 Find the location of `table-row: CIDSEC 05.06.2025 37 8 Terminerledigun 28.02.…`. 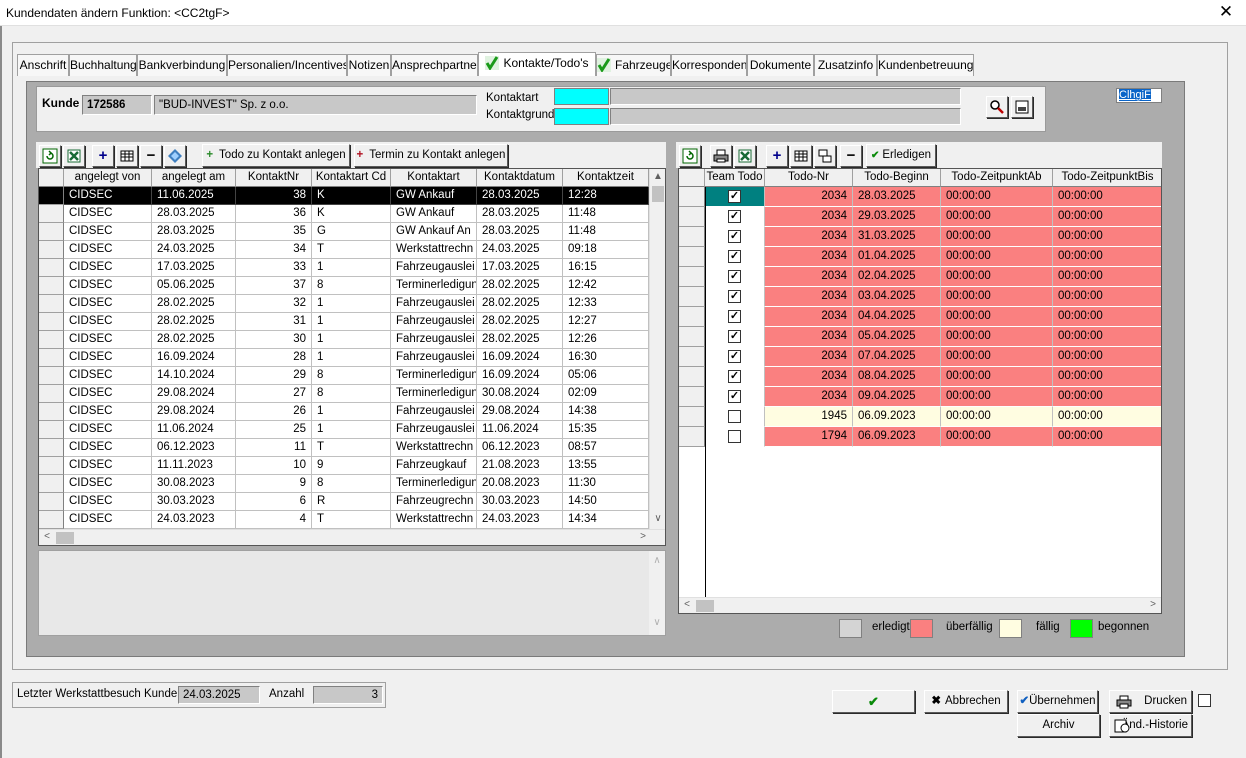

table-row: CIDSEC 05.06.2025 37 8 Terminerledigun 28.02.… is located at coordinates (344, 286).